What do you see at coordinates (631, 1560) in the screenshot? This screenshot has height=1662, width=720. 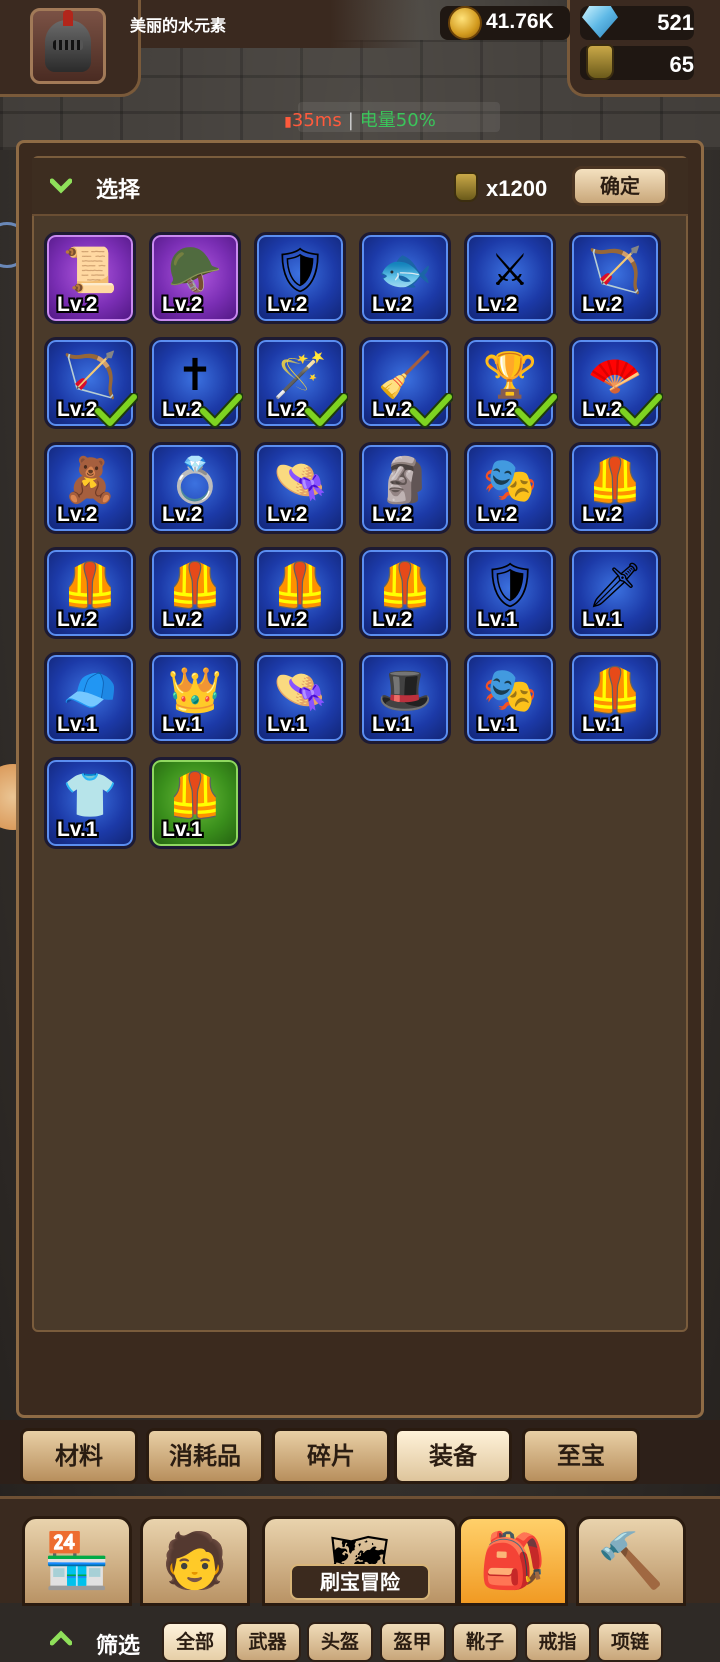 I see `forge-icon: 🔨` at bounding box center [631, 1560].